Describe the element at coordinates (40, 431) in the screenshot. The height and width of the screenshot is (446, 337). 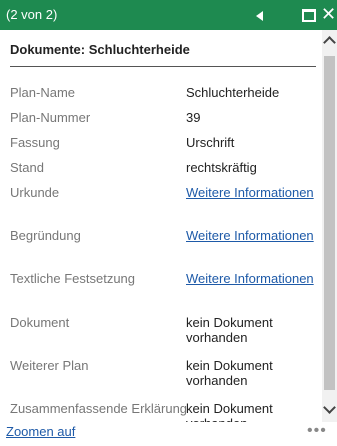
I see `zoom-to-link: Zoomen auf` at that location.